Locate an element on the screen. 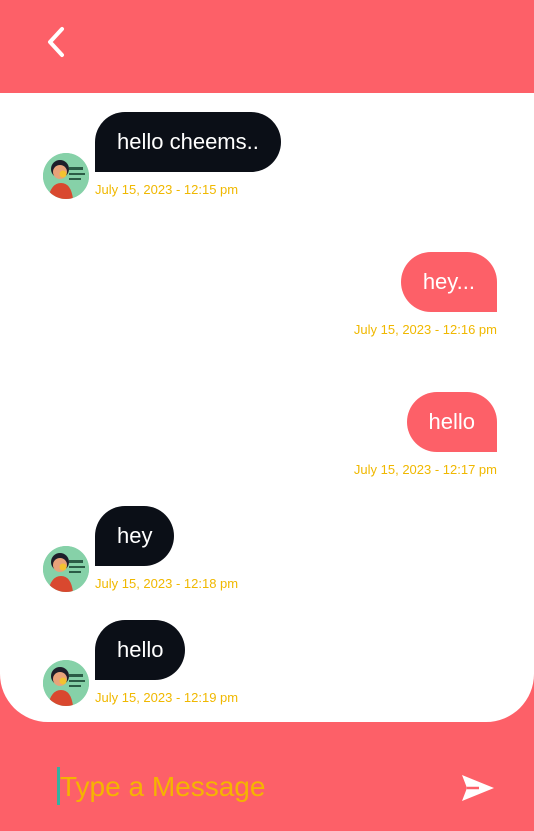 This screenshot has width=534, height=831. message-bubble-incoming: hey is located at coordinates (135, 536).